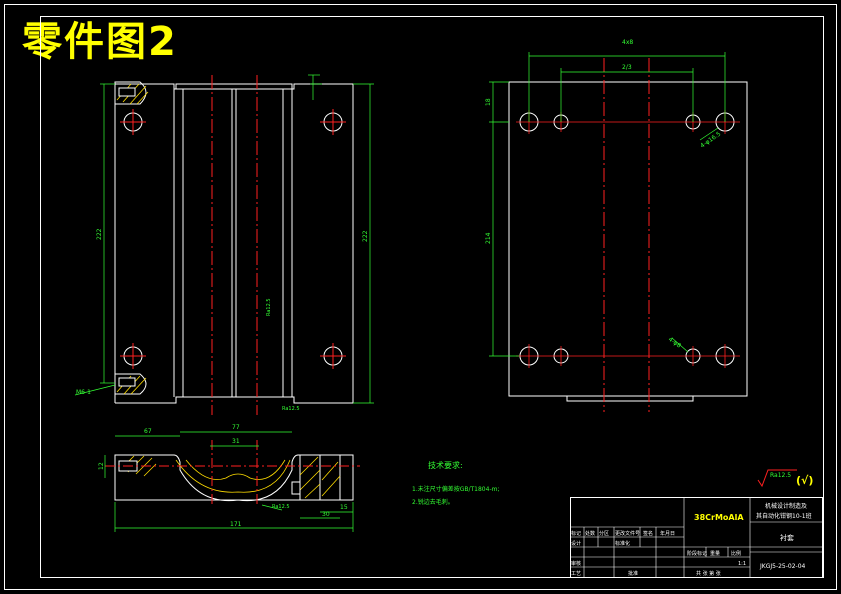  Describe the element at coordinates (787, 537) in the screenshot. I see `tb-part-name: 衬套` at that location.